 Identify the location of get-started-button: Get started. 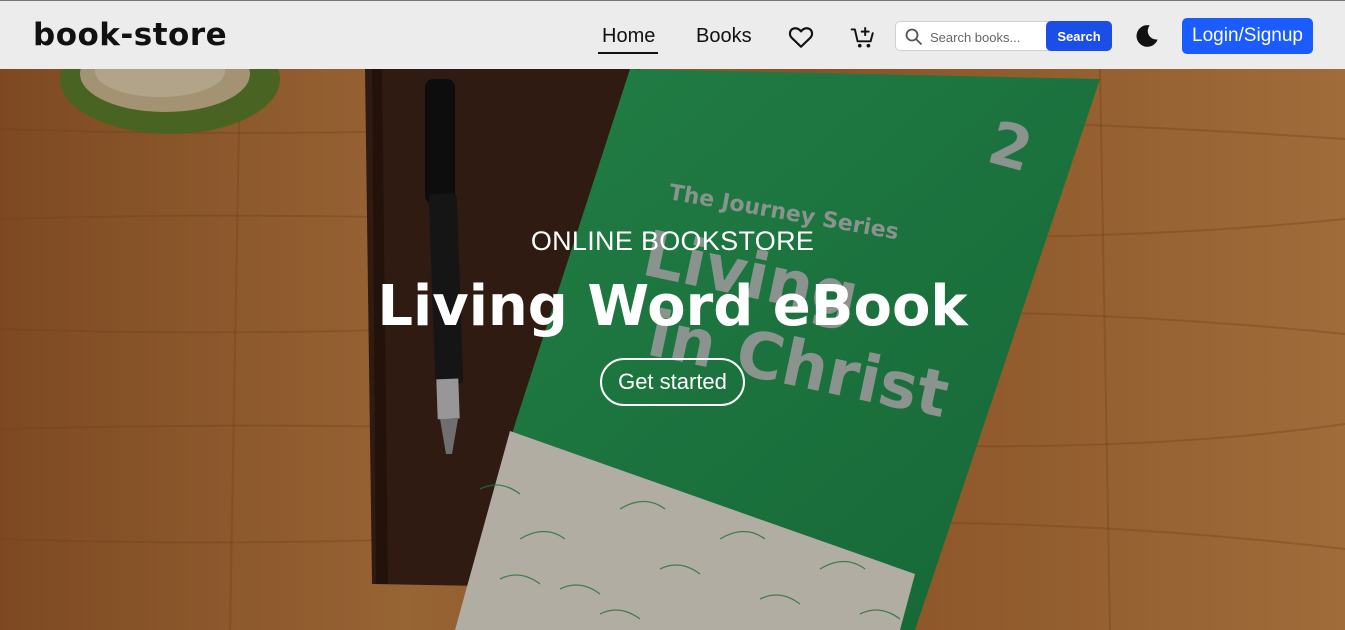
(672, 382).